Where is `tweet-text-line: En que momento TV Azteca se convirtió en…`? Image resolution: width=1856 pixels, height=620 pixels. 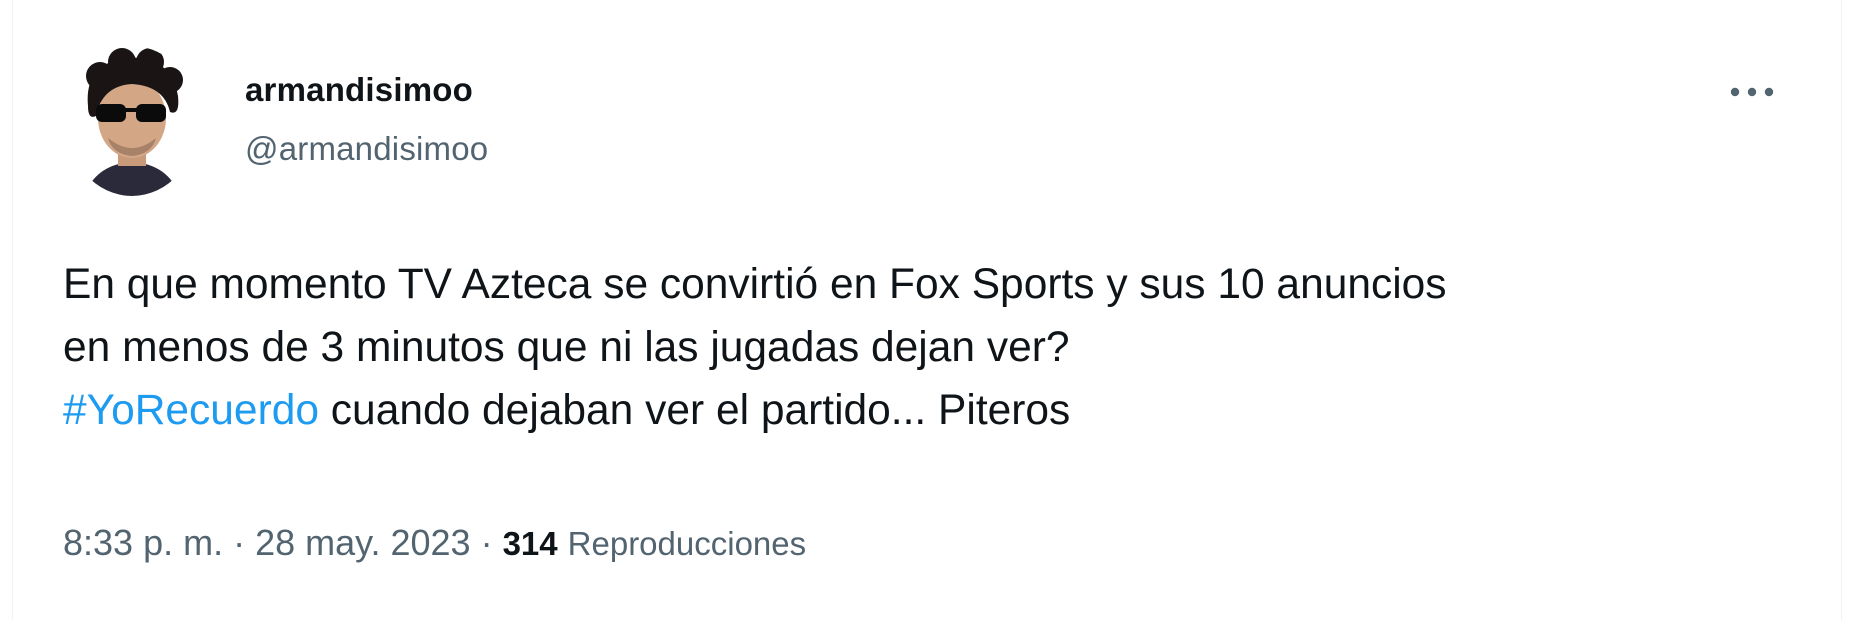
tweet-text-line: En que momento TV Azteca se convirtió en… is located at coordinates (755, 284).